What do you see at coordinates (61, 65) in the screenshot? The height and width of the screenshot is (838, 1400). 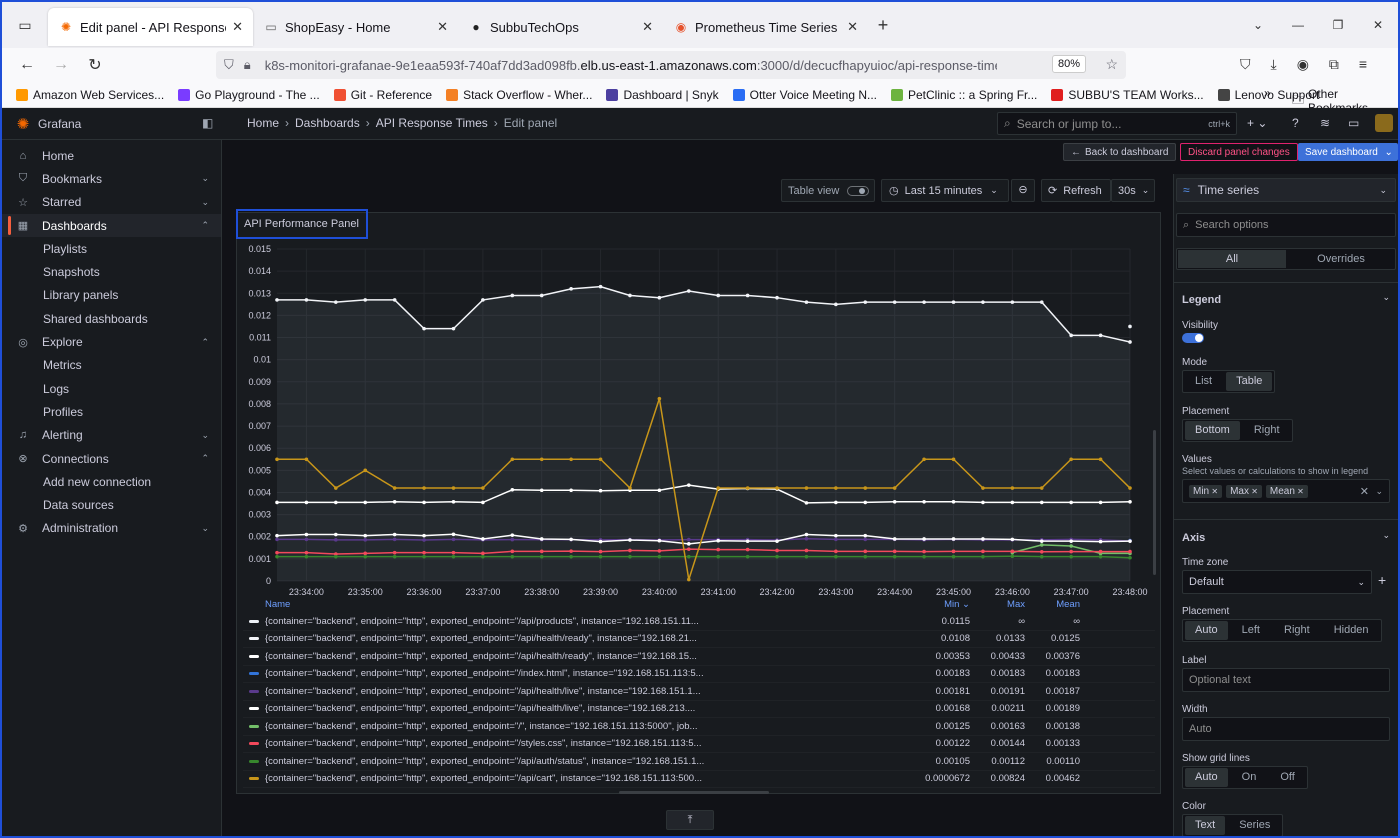 I see `forward-arrow-icon: →` at bounding box center [61, 65].